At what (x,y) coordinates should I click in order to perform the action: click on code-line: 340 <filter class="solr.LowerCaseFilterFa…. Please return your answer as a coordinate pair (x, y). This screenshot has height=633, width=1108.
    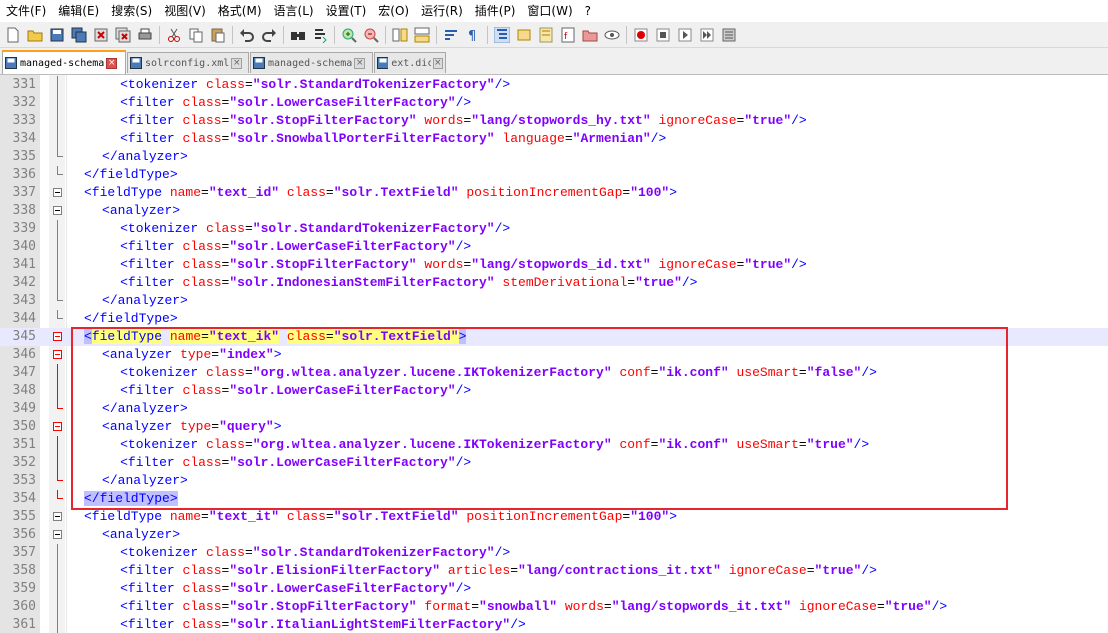
    Looking at the image, I should click on (554, 247).